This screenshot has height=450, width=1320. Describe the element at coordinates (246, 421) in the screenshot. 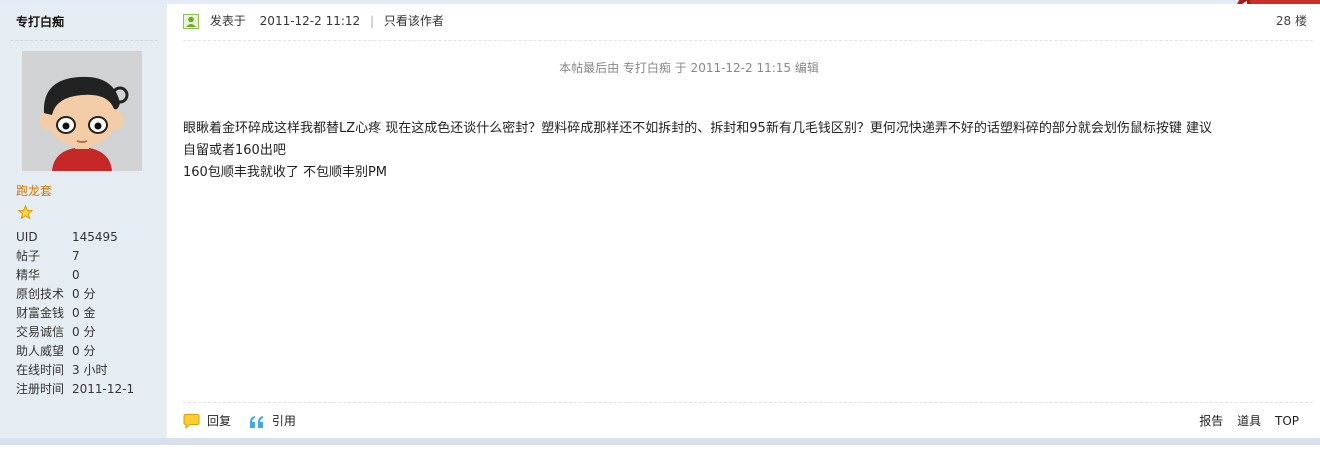

I see `post-actions: 回复 引用` at that location.